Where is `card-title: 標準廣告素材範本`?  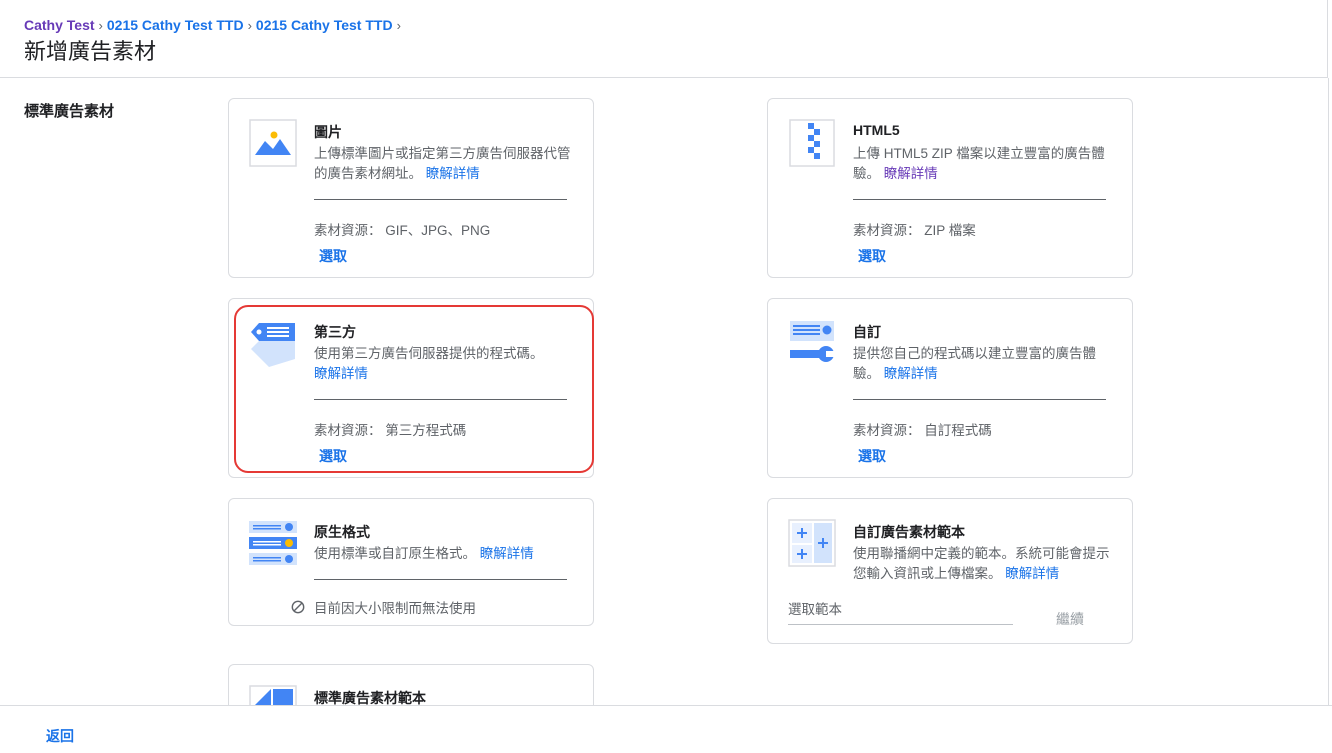
card-title: 標準廣告素材範本 is located at coordinates (370, 697).